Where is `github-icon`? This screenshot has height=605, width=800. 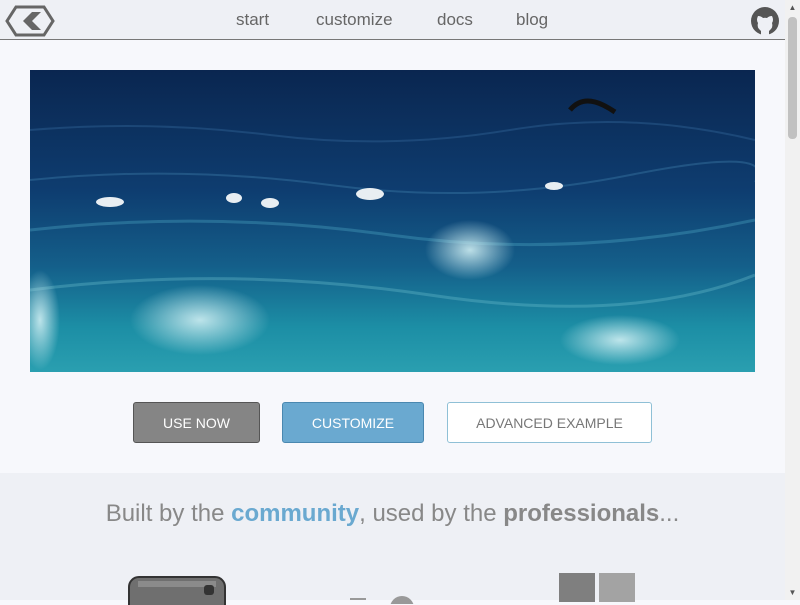 github-icon is located at coordinates (765, 21).